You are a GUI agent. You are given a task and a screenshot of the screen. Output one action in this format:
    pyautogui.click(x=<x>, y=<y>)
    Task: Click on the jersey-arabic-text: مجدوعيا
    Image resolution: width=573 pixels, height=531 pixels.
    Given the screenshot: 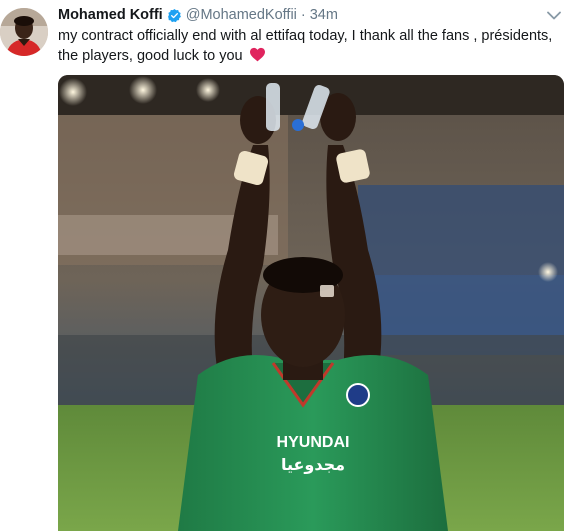 What is the action you would take?
    pyautogui.click(x=313, y=464)
    